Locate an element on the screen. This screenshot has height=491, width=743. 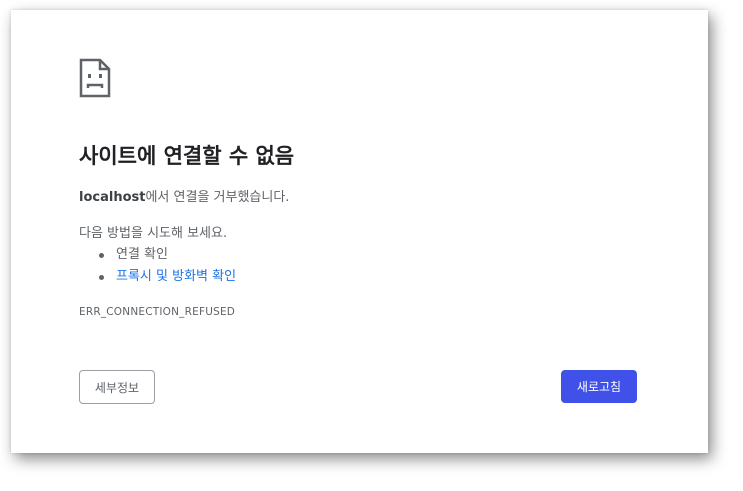
error-message: 에서 연결을 거부했습니다. is located at coordinates (217, 197).